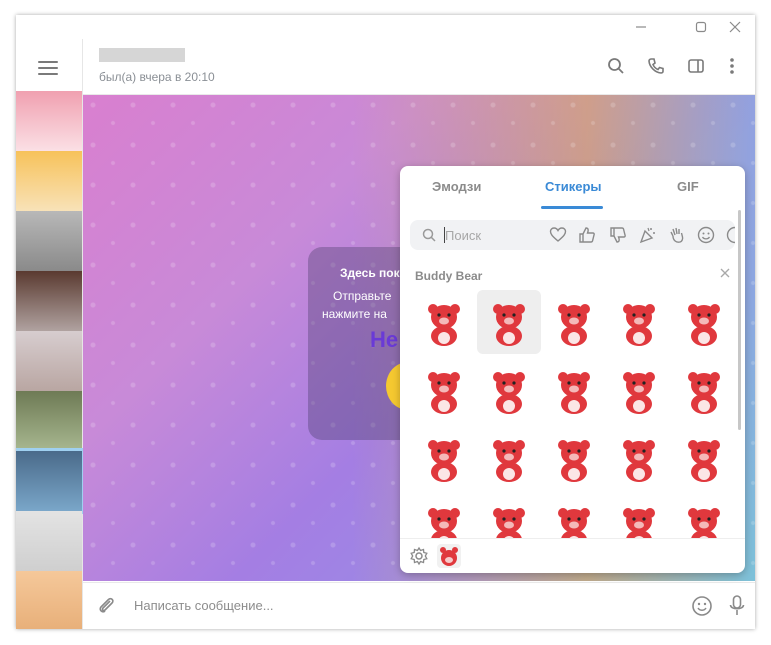 This screenshot has height=645, width=771. I want to click on search-button, so click(616, 66).